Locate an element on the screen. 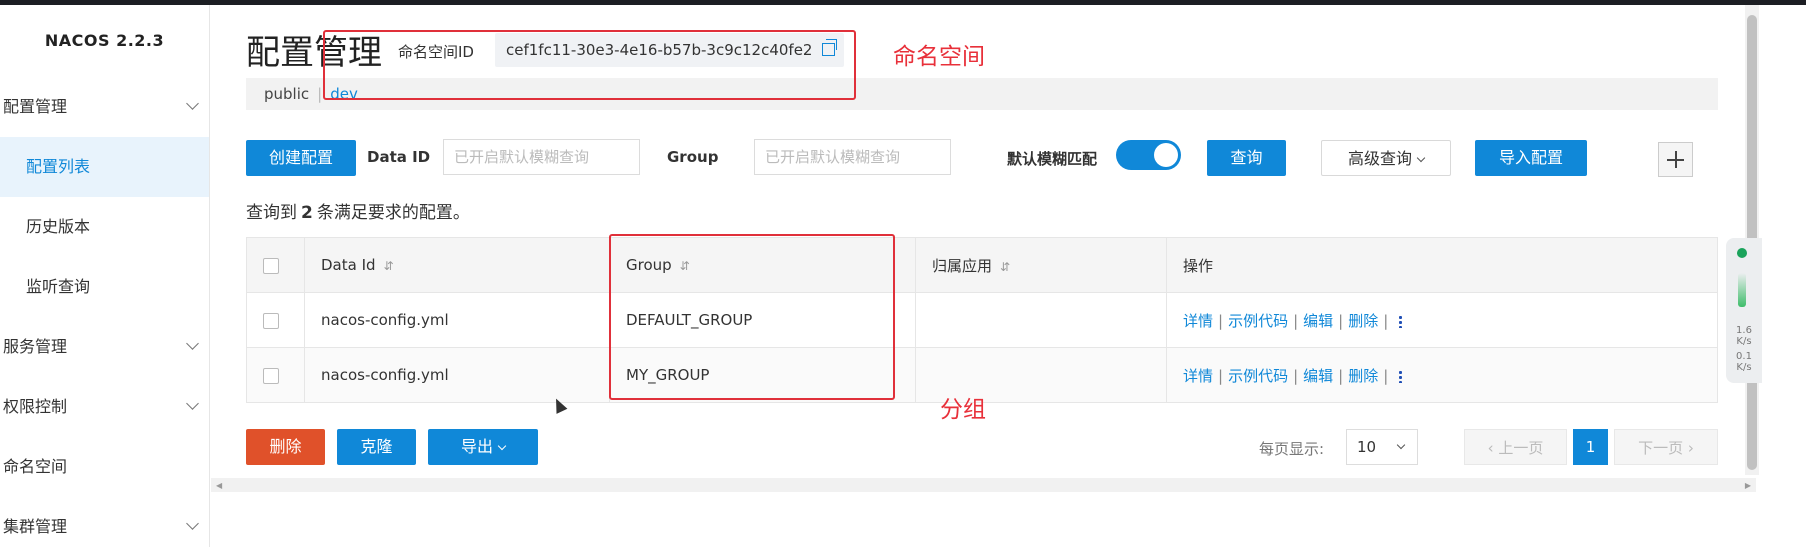 This screenshot has height=557, width=1806. sidebar-item-service-management: 服务管理 is located at coordinates (104, 347).